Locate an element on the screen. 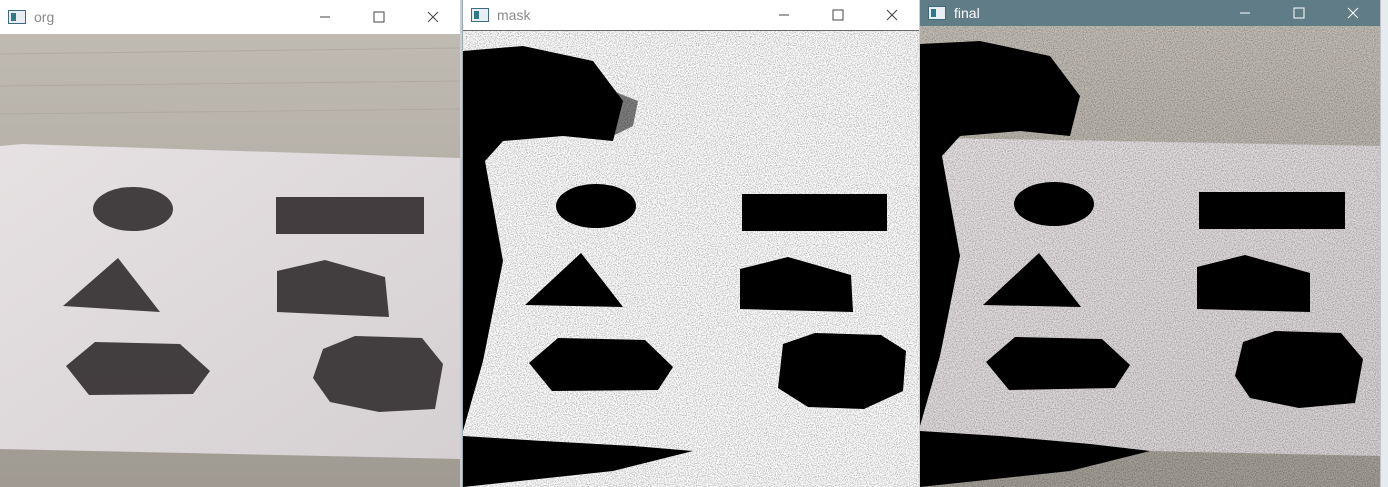  window-title-final: final is located at coordinates (967, 13).